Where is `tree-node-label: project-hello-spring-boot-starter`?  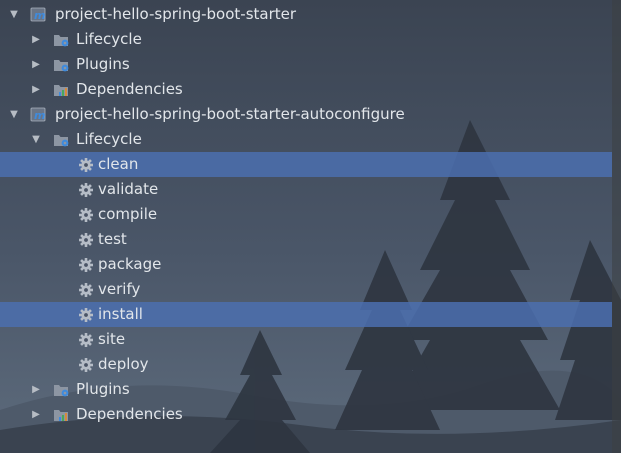
tree-node-label: project-hello-spring-boot-starter is located at coordinates (176, 14).